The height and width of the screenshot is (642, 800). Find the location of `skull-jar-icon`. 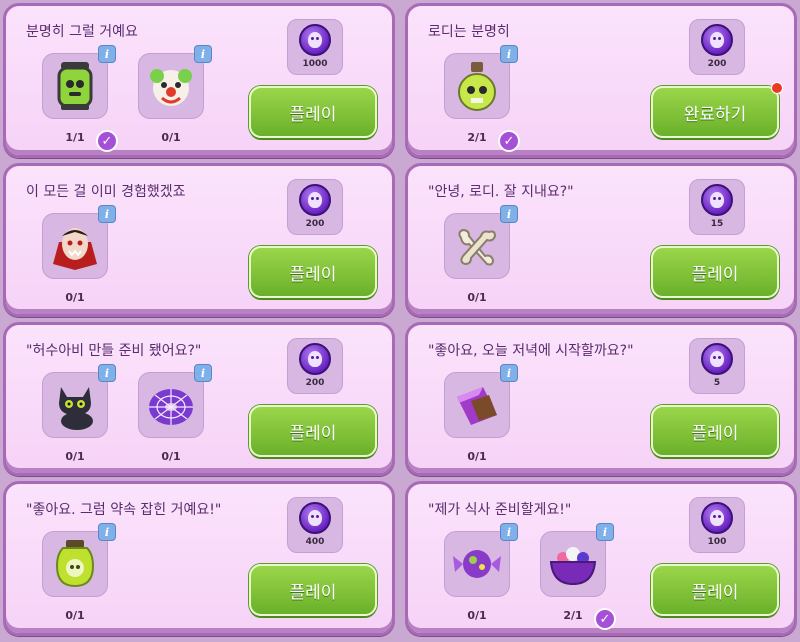

skull-jar-icon is located at coordinates (75, 564).